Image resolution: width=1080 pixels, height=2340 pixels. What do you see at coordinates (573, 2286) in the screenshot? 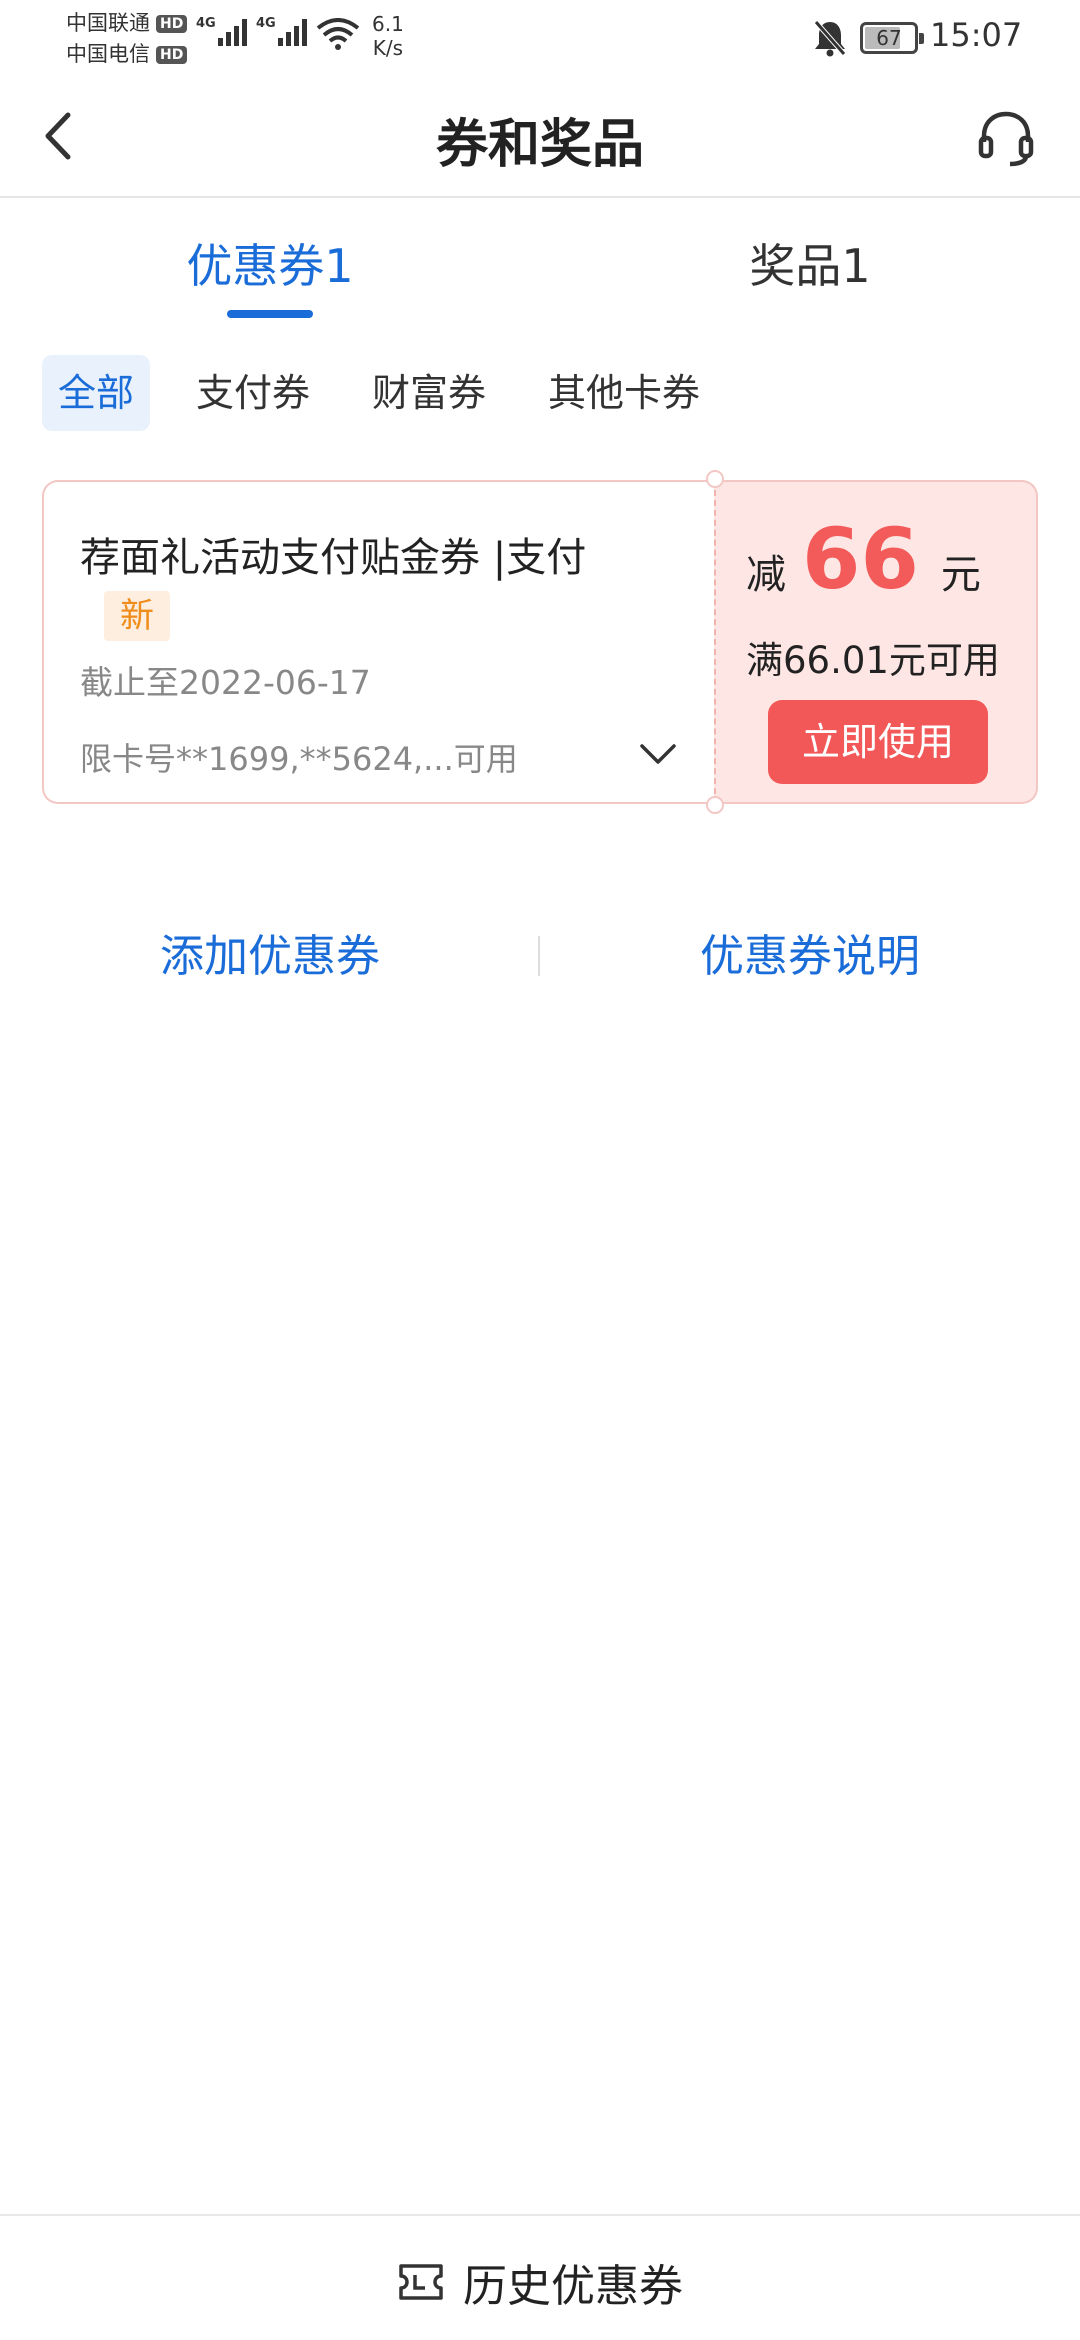
I see `history-coupons-label: 历史优惠券` at bounding box center [573, 2286].